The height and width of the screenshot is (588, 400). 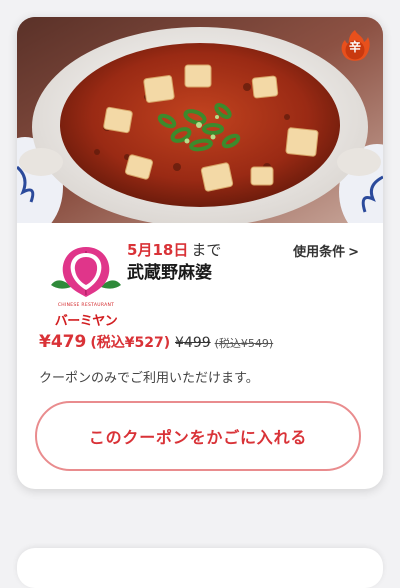 What do you see at coordinates (319, 252) in the screenshot?
I see `terms-label: 使用条件` at bounding box center [319, 252].